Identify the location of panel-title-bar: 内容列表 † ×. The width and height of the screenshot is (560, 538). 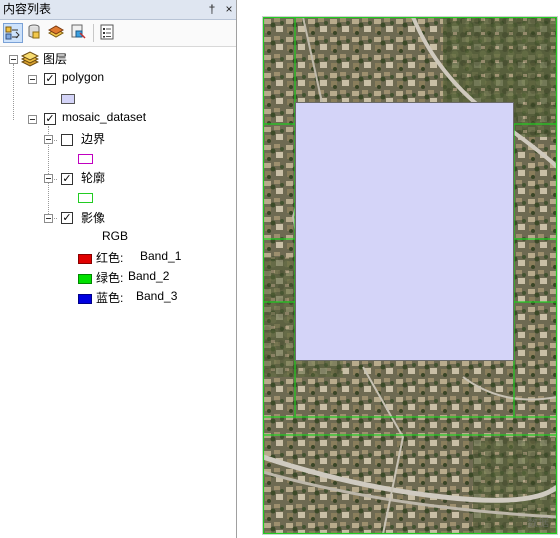
(118, 10).